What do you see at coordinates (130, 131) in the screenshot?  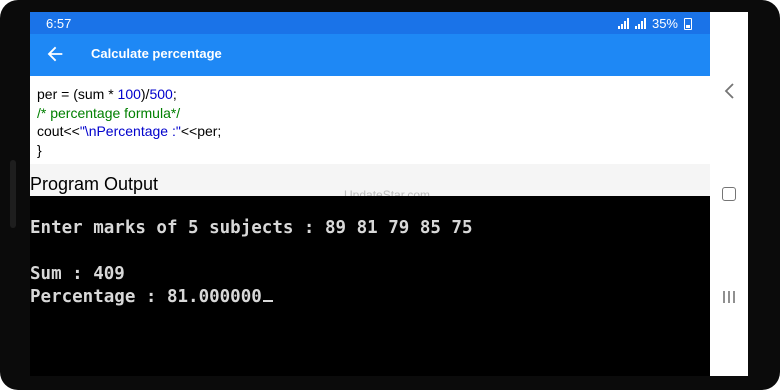 I see `code-string: "\nPercentage :"` at bounding box center [130, 131].